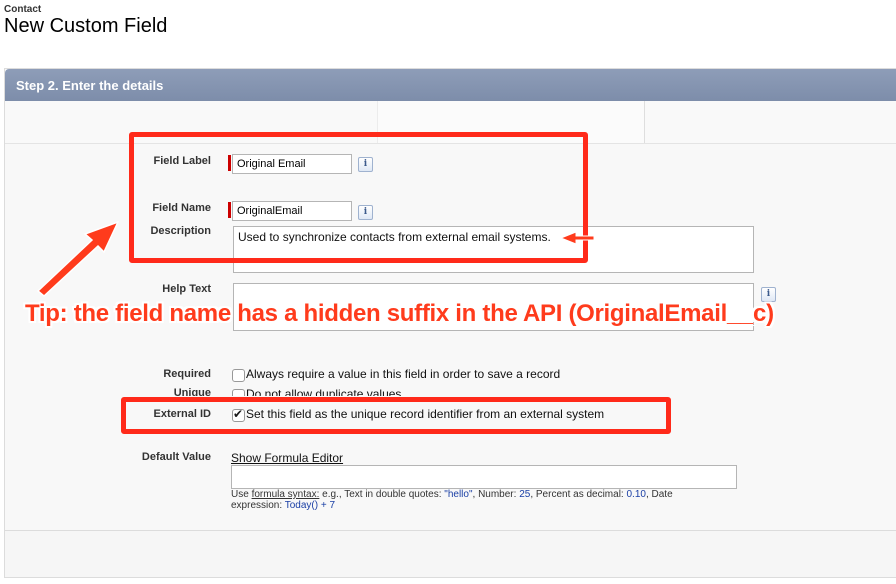 This screenshot has width=896, height=584. What do you see at coordinates (315, 258) in the screenshot?
I see `annotation-arrows` at bounding box center [315, 258].